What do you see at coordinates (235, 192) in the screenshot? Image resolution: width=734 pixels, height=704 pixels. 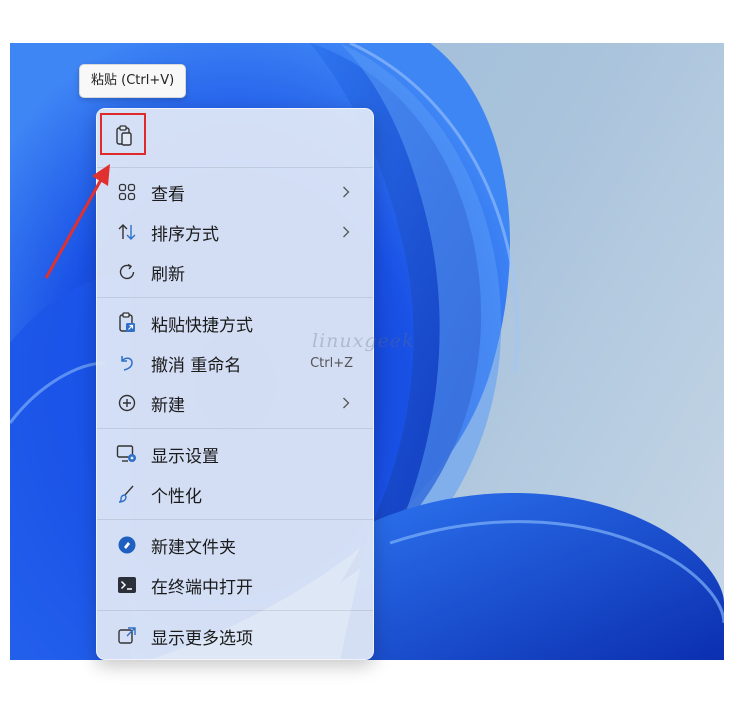 I see `menu-item-view: 查看` at bounding box center [235, 192].